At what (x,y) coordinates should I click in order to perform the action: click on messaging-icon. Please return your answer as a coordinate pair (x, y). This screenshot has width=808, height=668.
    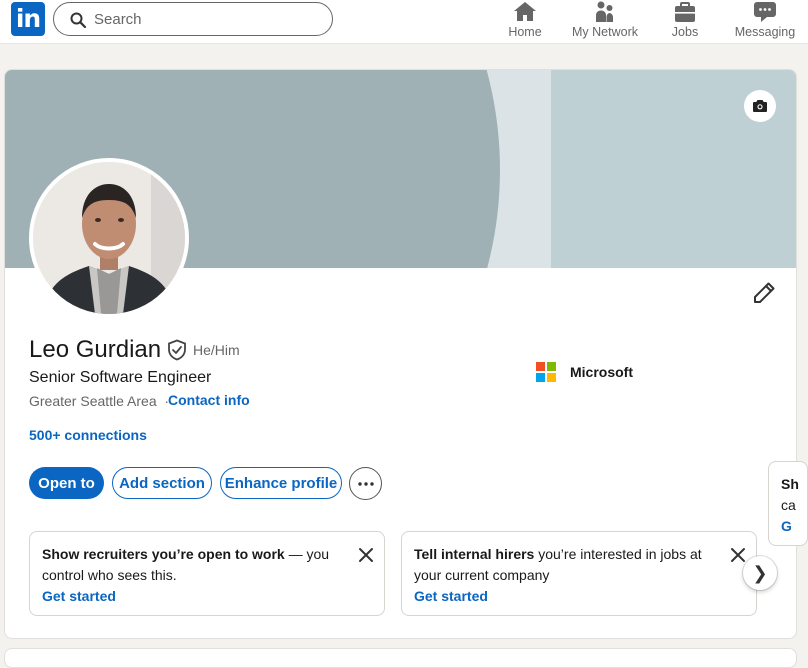
    Looking at the image, I should click on (765, 12).